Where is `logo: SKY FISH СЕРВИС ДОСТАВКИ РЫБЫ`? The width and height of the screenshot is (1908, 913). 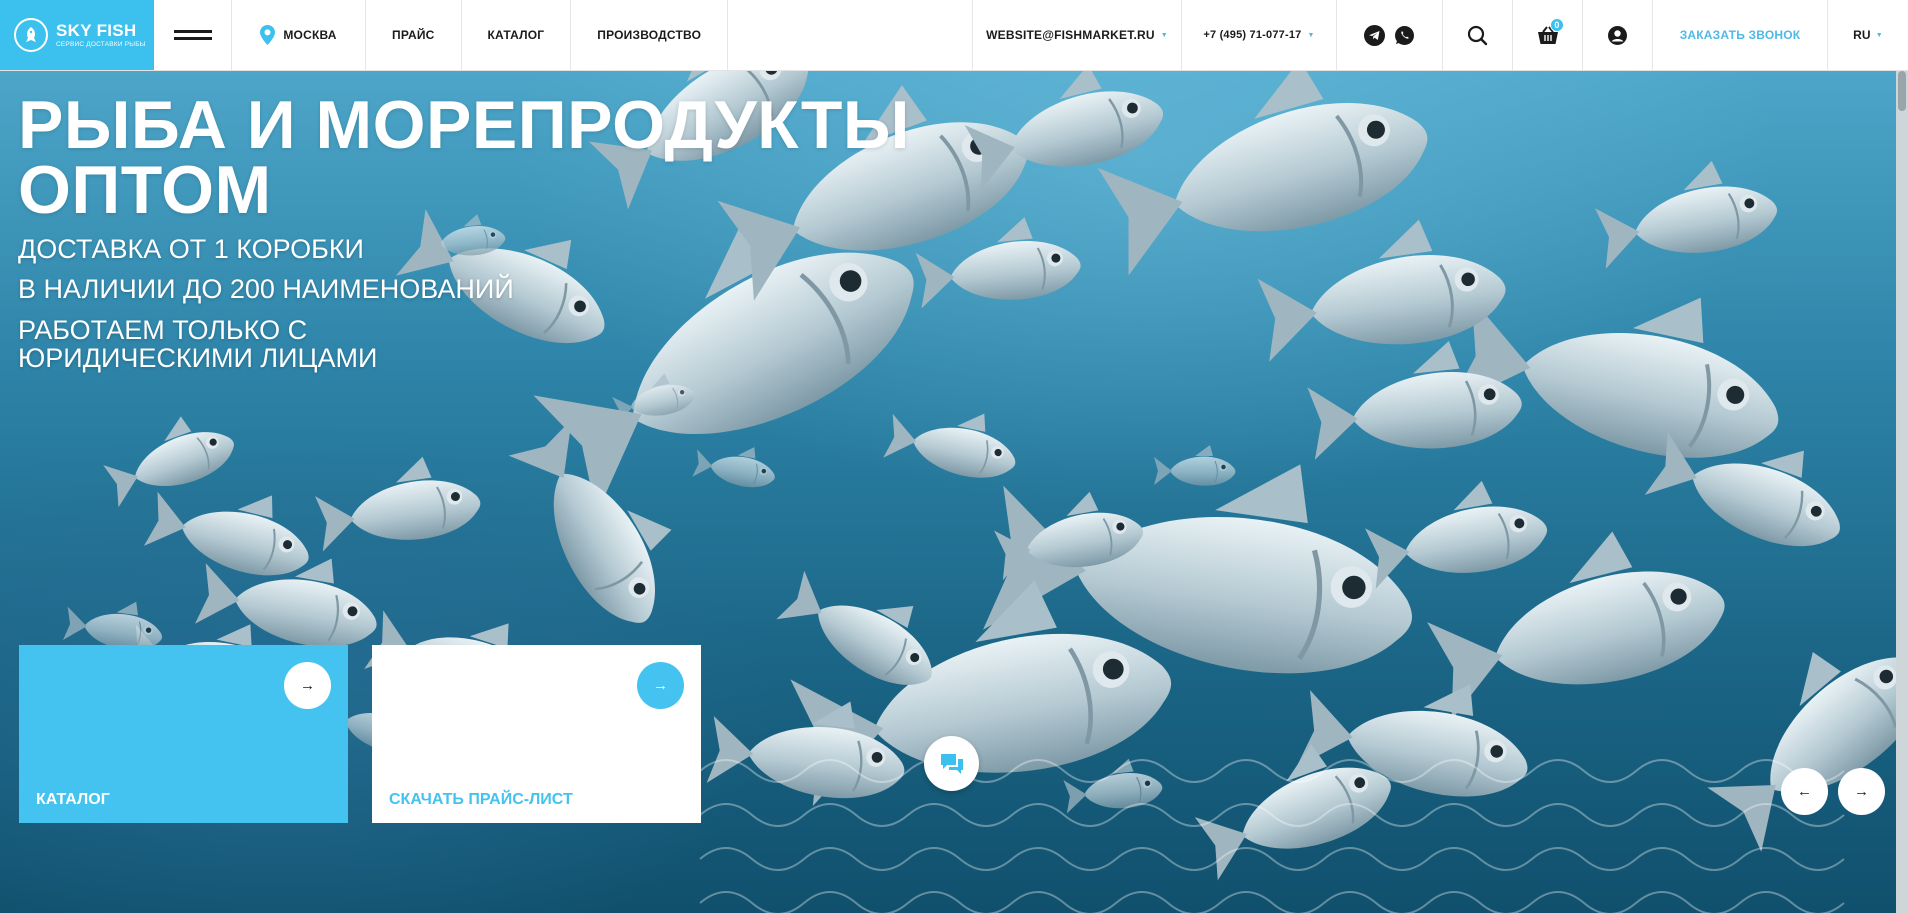 logo: SKY FISH СЕРВИС ДОСТАВКИ РЫБЫ is located at coordinates (77, 35).